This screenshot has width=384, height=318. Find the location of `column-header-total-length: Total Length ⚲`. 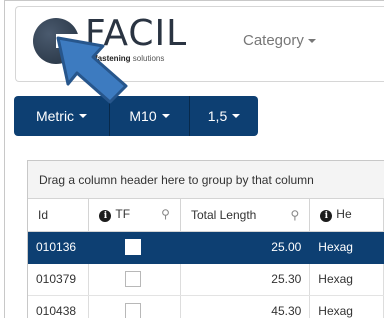

column-header-total-length: Total Length ⚲ is located at coordinates (245, 215).